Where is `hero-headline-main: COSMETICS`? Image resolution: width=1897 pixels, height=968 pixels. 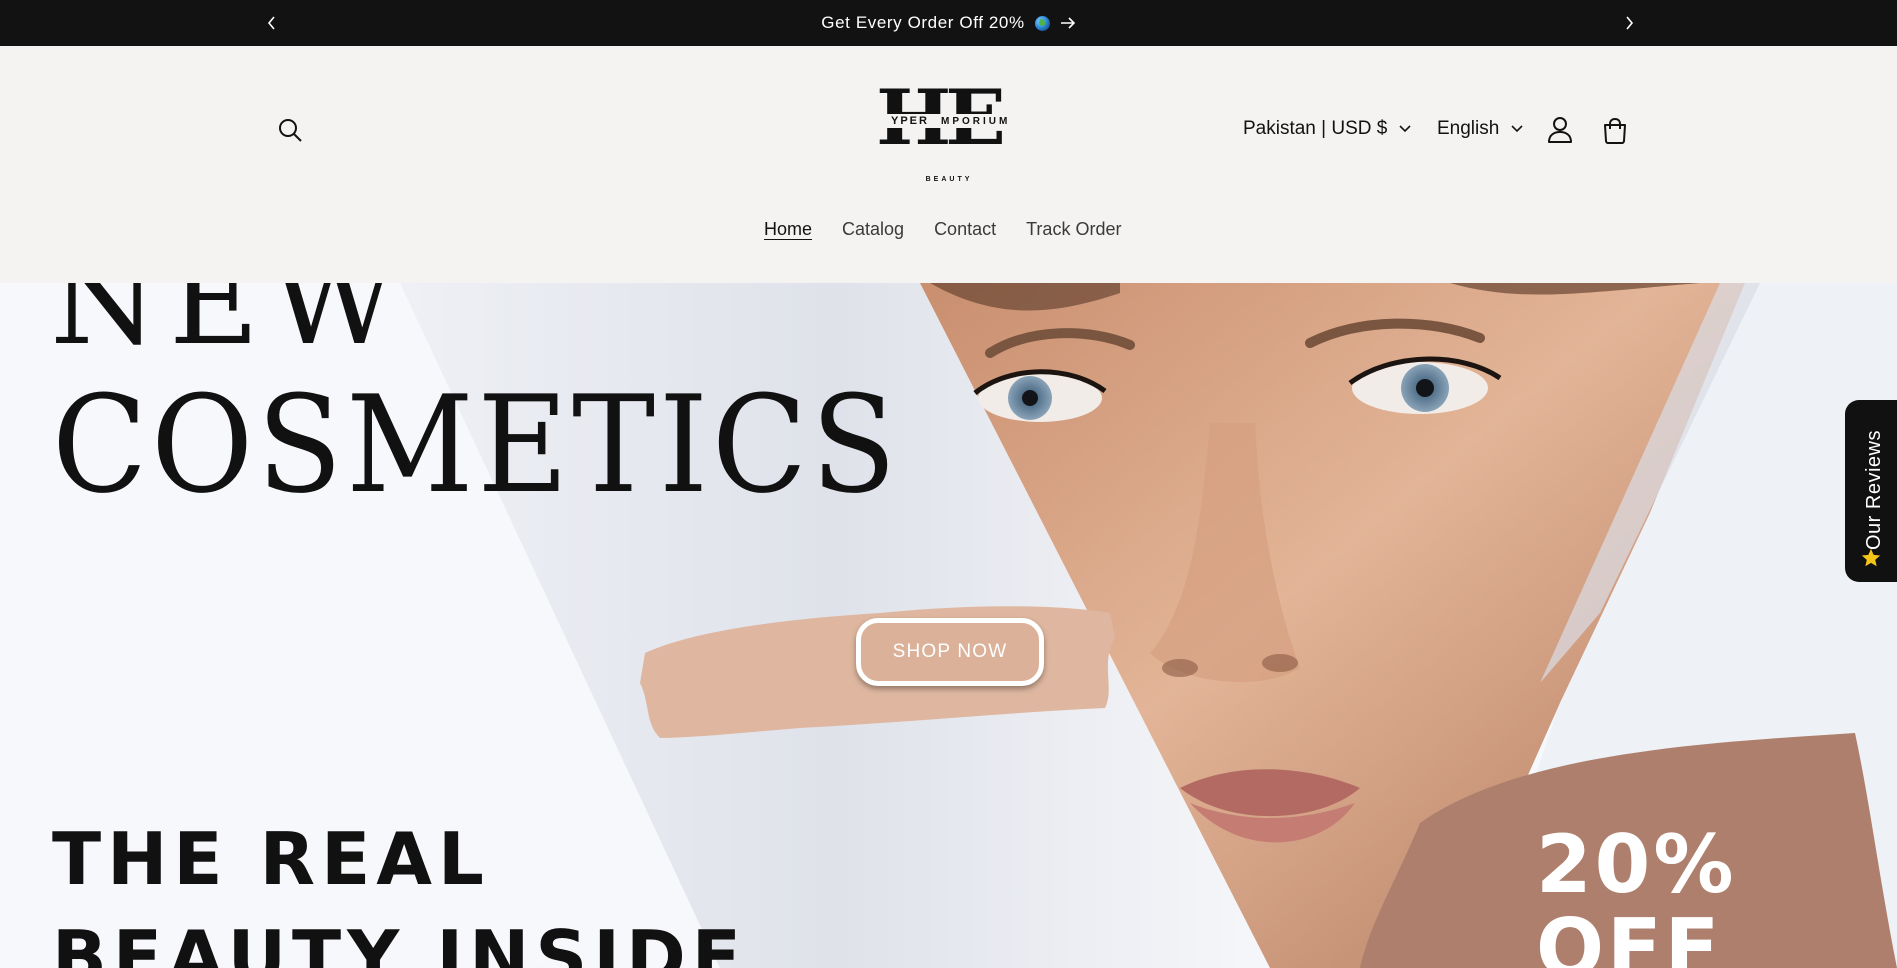
hero-headline-main: COSMETICS is located at coordinates (476, 445).